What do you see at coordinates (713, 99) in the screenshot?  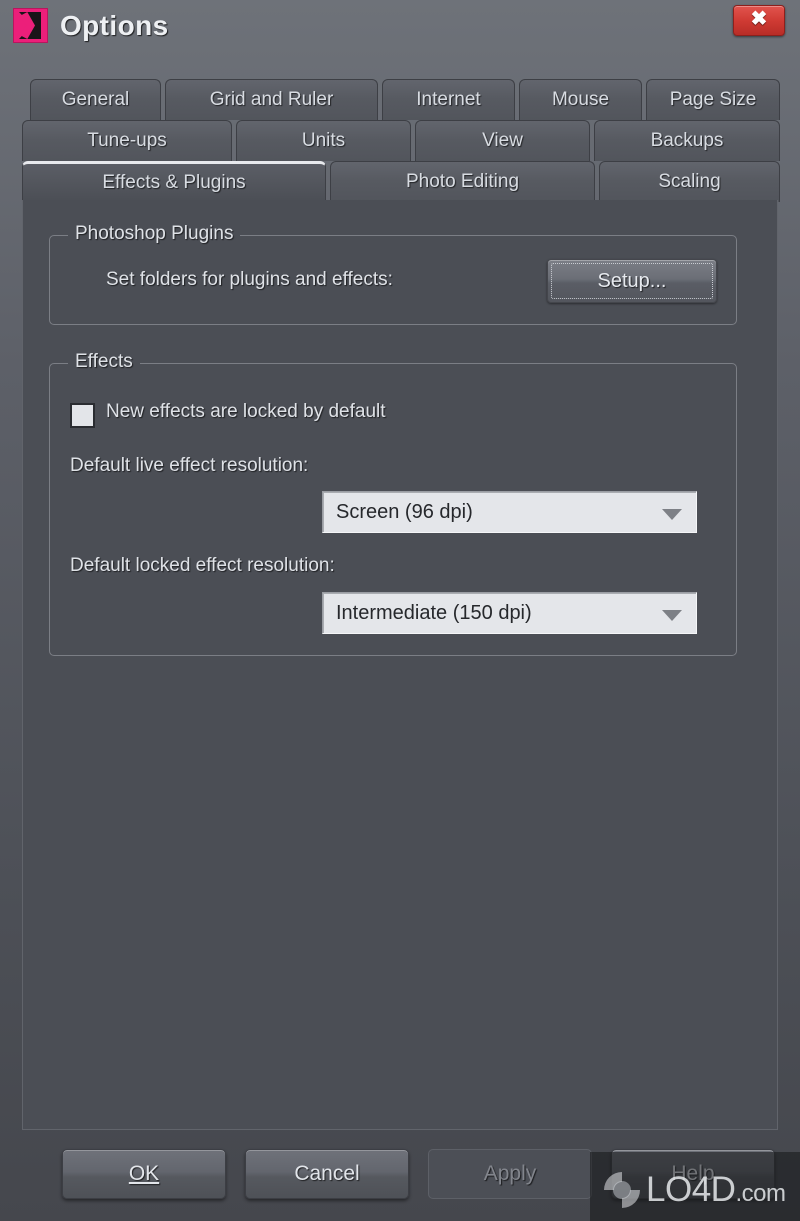 I see `tab-page-size: Page Size` at bounding box center [713, 99].